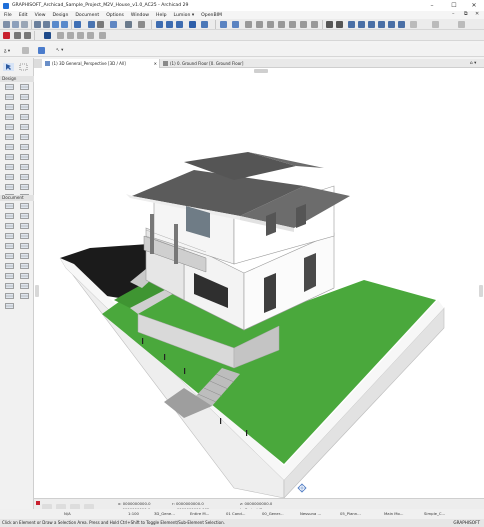  I want to click on rotate-tool-icon, so click(435, 24).